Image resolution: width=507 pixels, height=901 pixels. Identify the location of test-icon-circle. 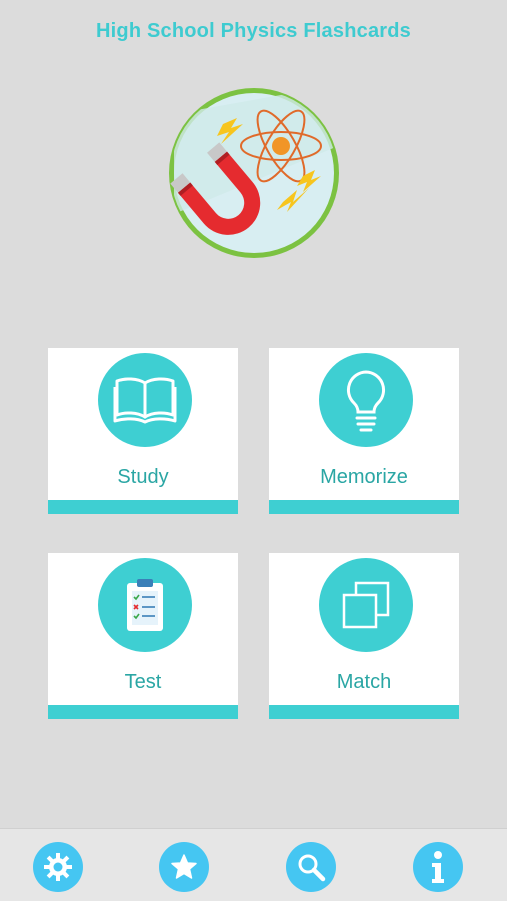
(145, 605).